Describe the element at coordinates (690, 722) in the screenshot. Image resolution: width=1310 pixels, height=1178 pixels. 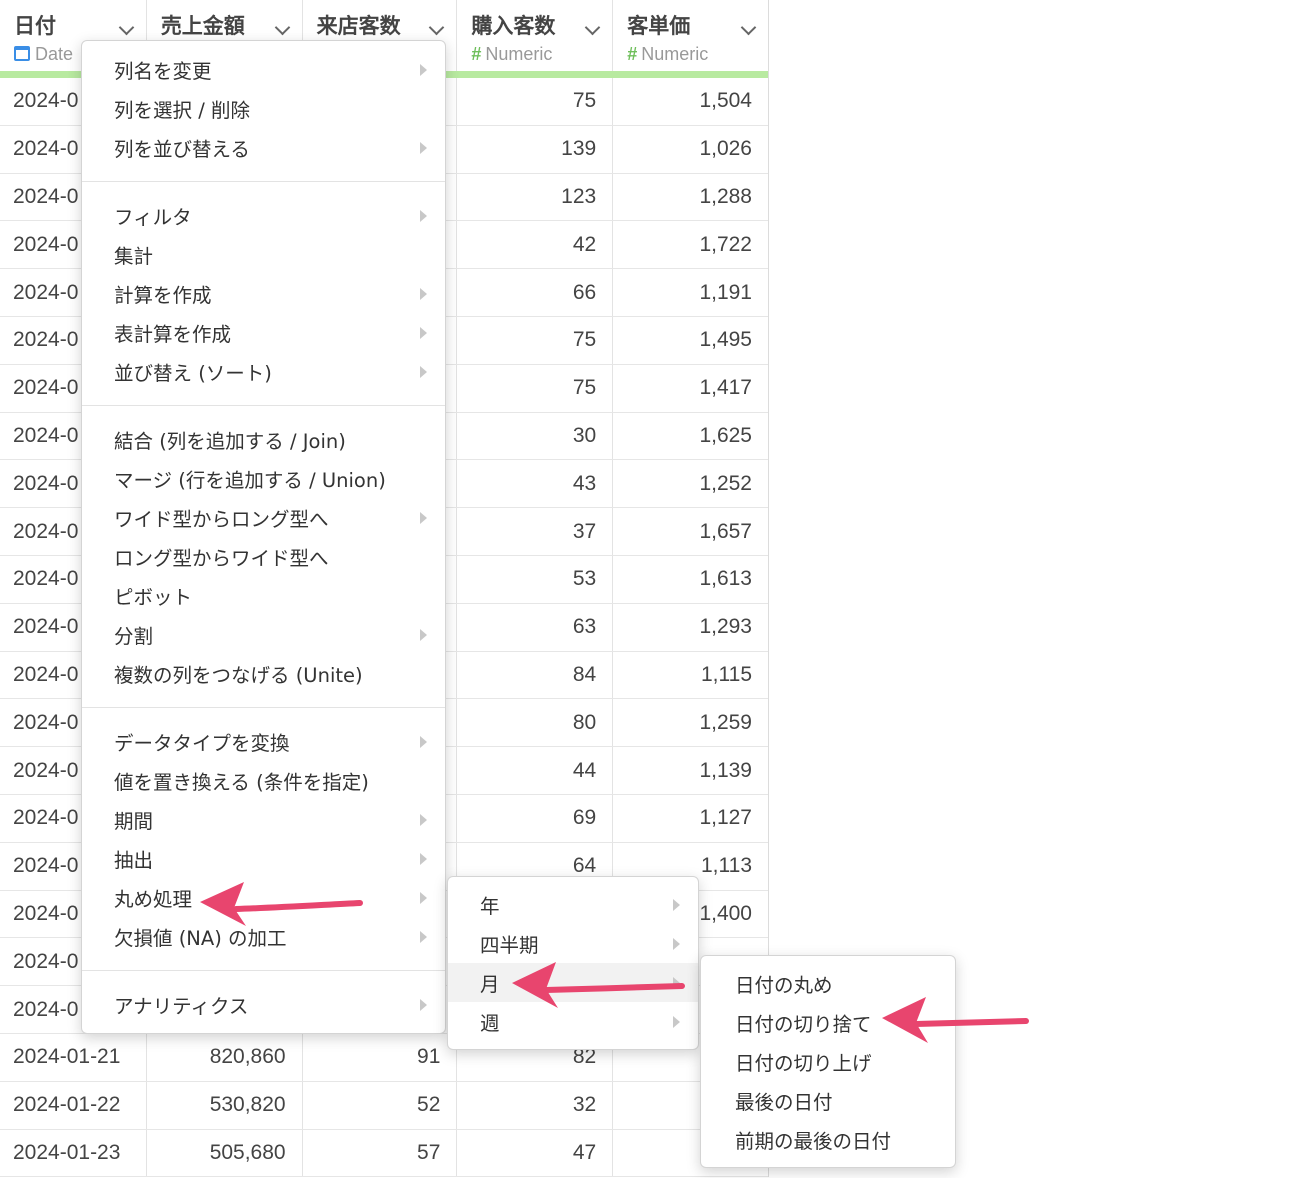
I see `table-cell: 1,259` at that location.